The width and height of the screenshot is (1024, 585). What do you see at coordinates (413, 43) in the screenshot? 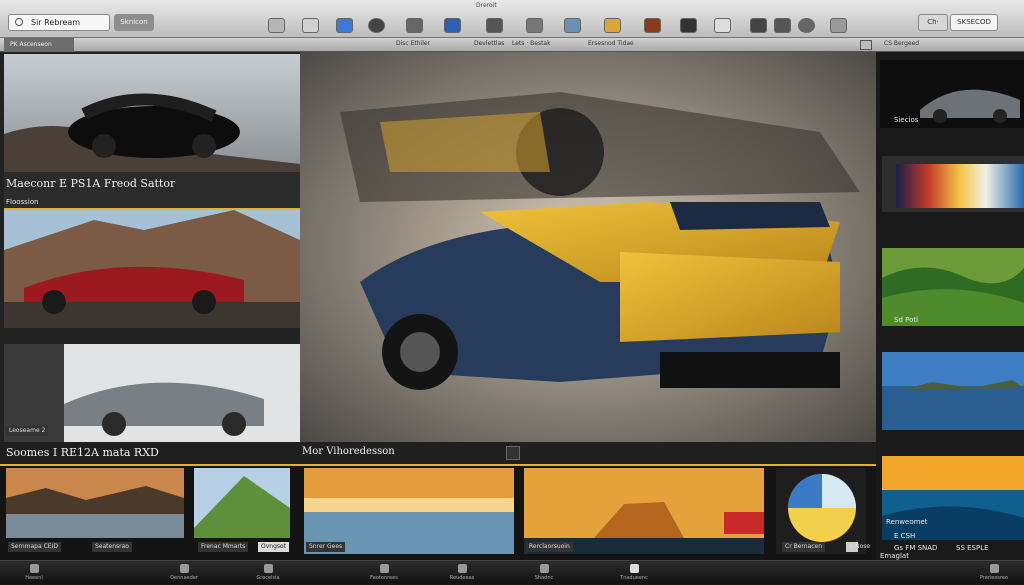
I see `subbar-label-1: Disc Ethiler` at bounding box center [413, 43].